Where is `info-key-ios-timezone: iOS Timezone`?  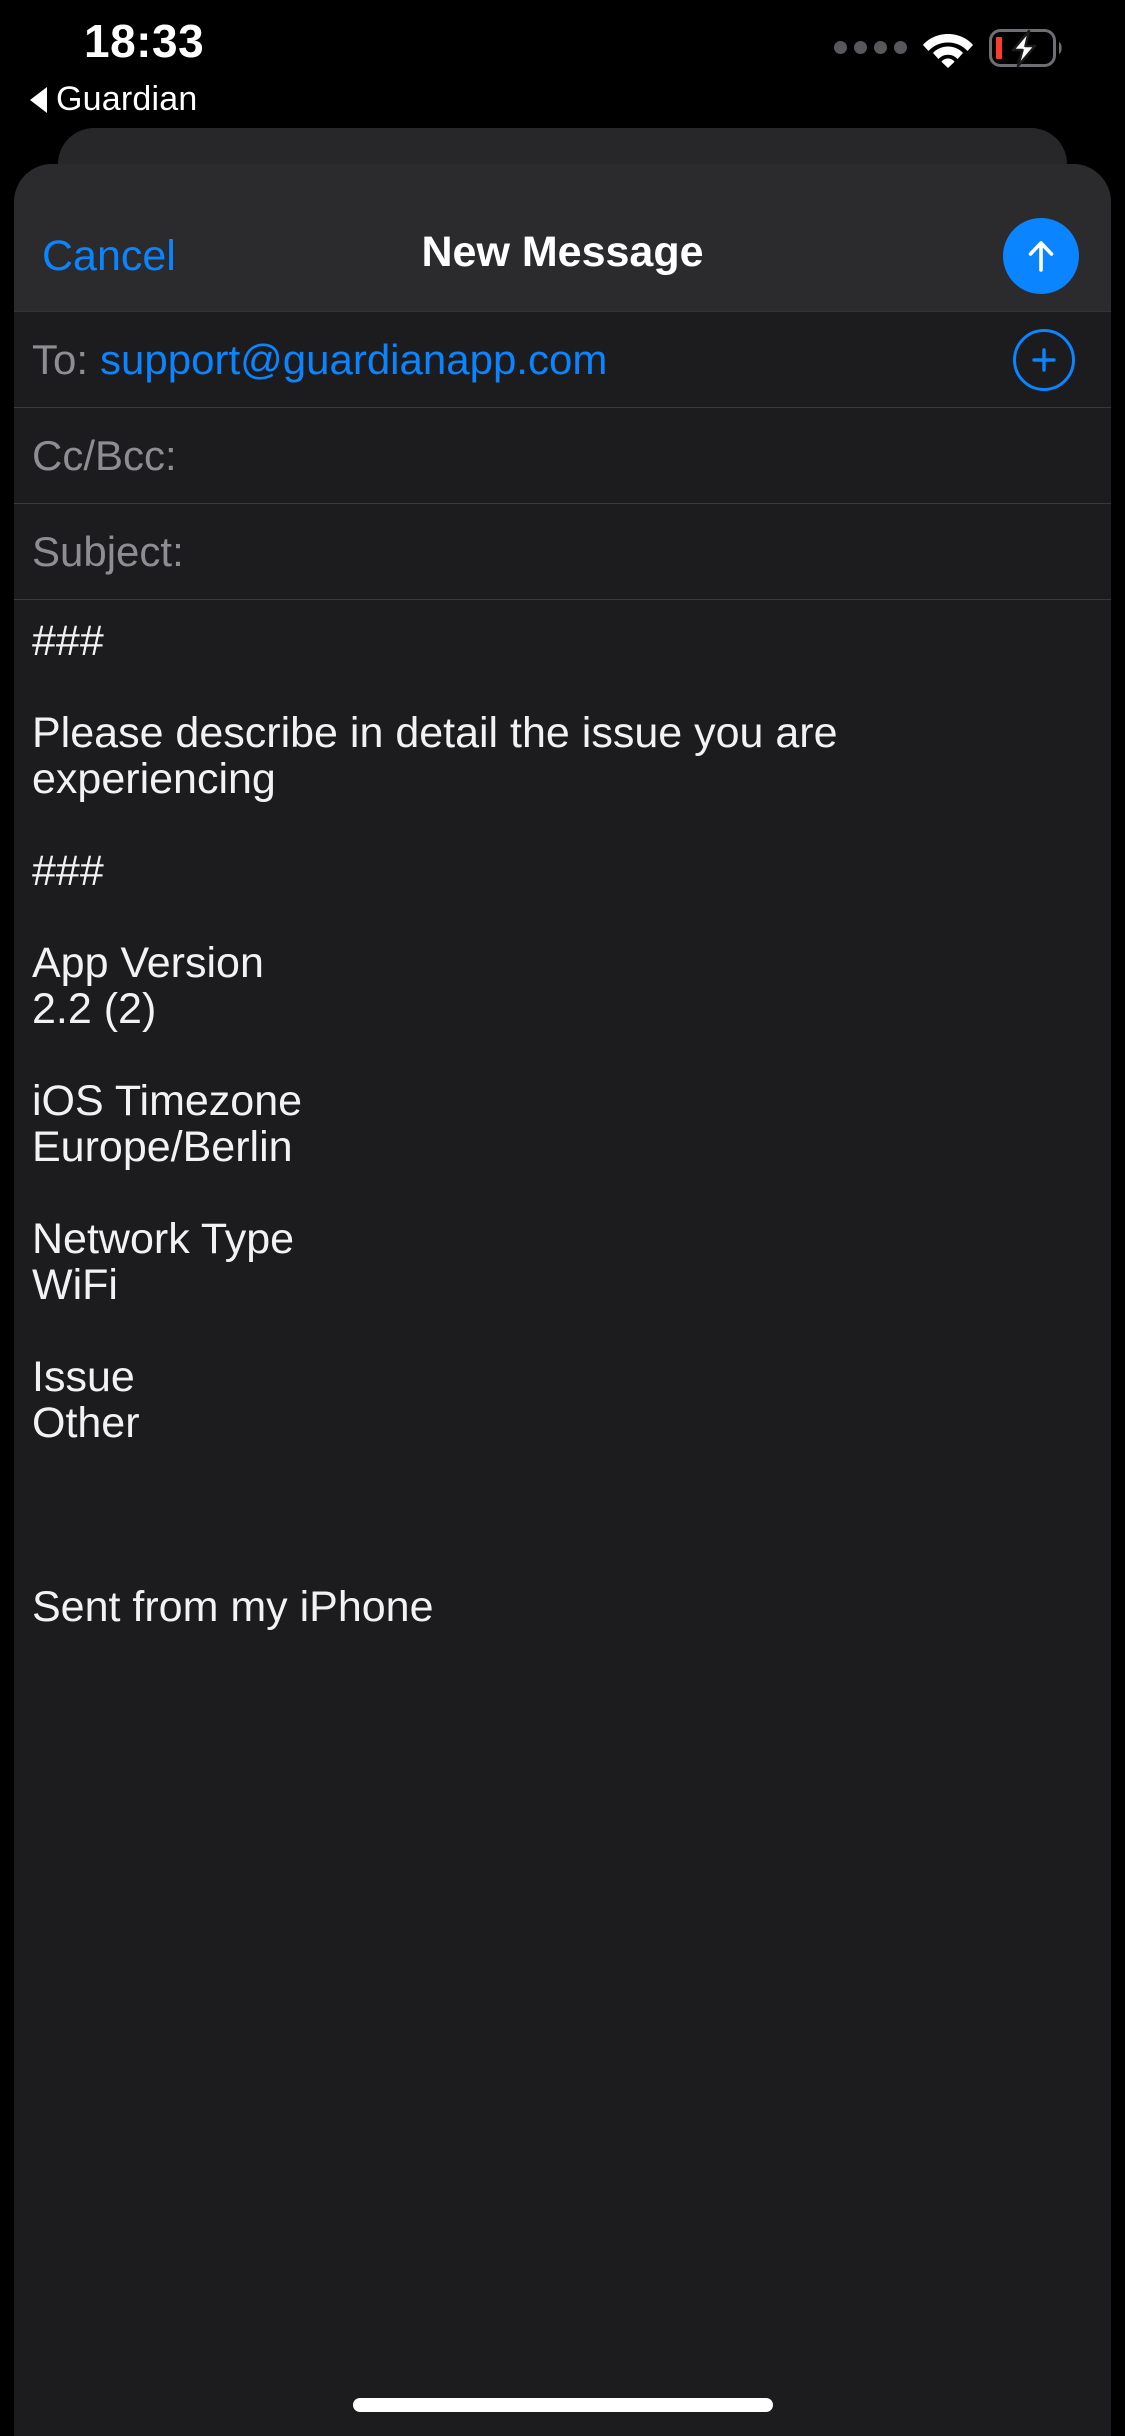 info-key-ios-timezone: iOS Timezone is located at coordinates (167, 1101).